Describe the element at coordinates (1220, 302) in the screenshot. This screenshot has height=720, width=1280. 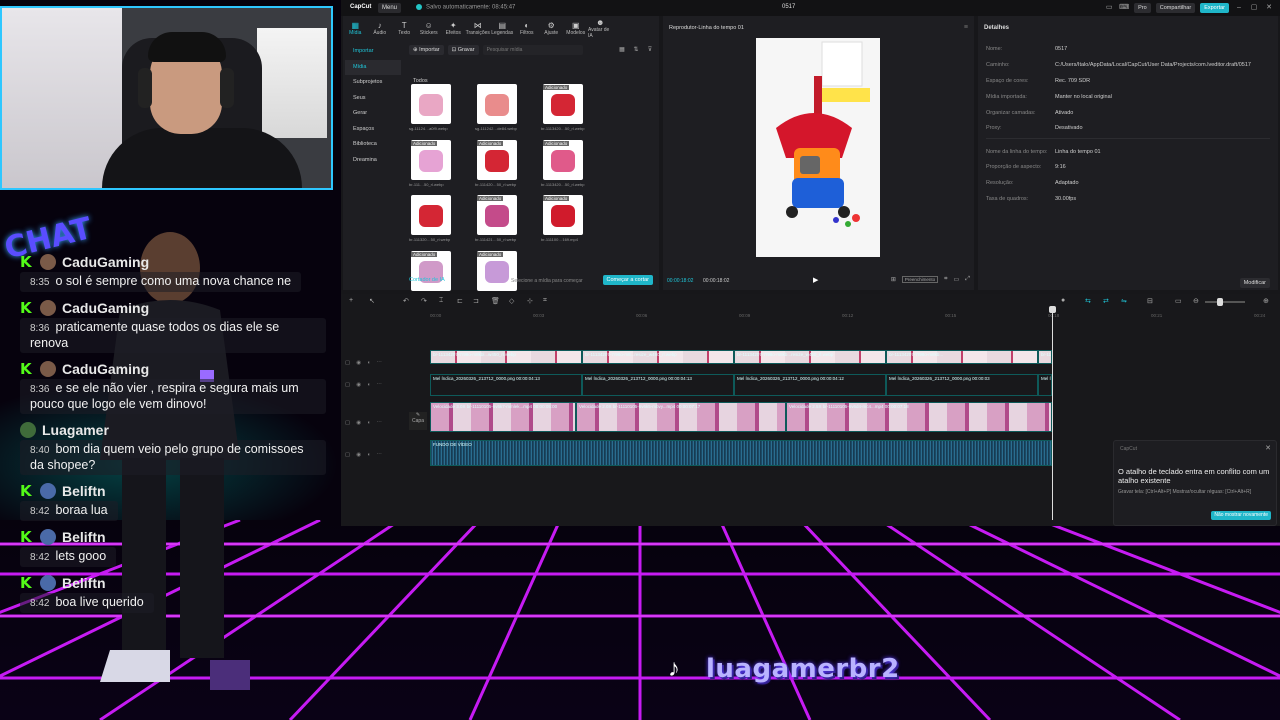
I see `zoom-slider-knob` at that location.